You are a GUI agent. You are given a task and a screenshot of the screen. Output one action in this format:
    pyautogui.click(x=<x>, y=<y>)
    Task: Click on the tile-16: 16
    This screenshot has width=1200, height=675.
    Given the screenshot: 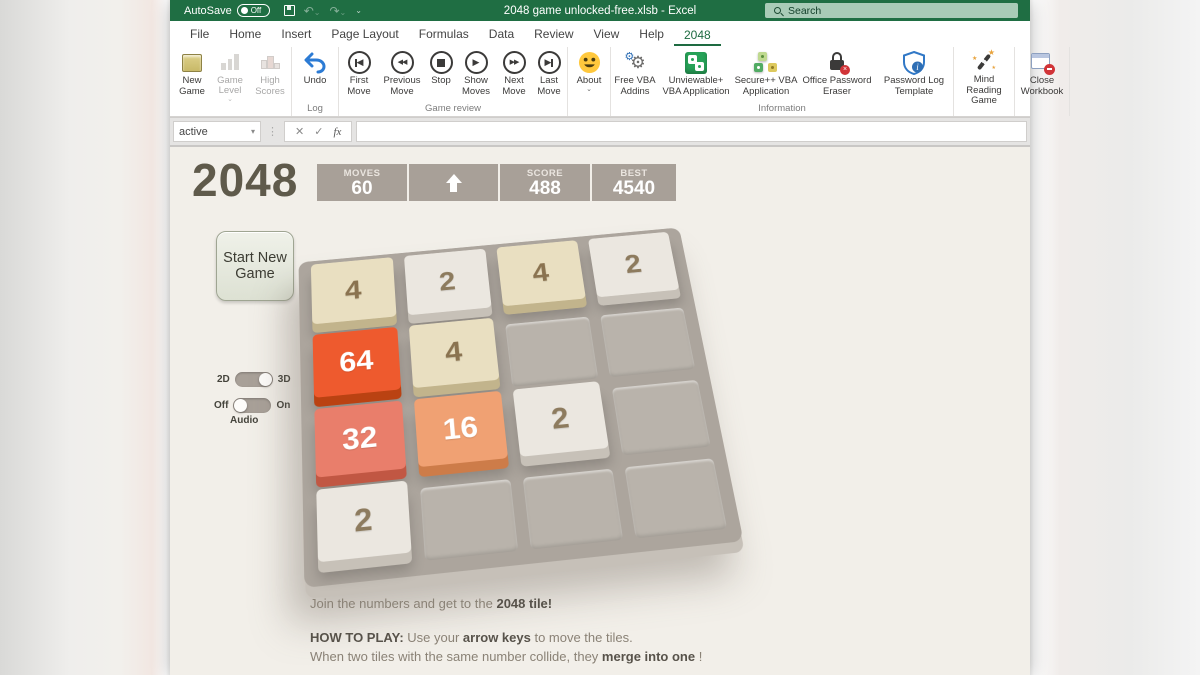 What is the action you would take?
    pyautogui.click(x=461, y=428)
    